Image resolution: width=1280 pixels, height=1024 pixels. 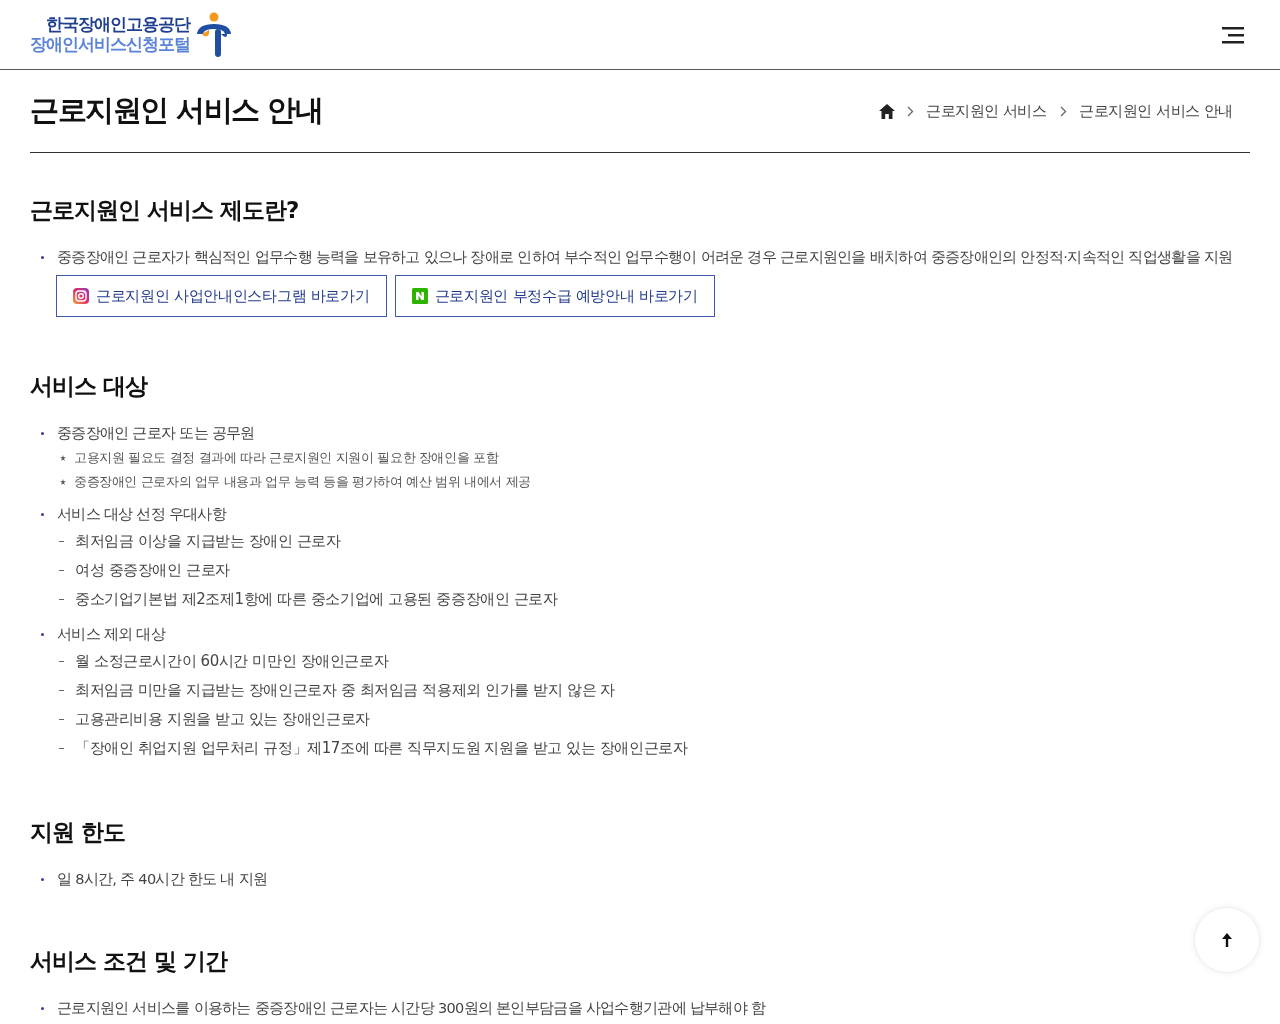 I want to click on camera-icon, so click(x=81, y=296).